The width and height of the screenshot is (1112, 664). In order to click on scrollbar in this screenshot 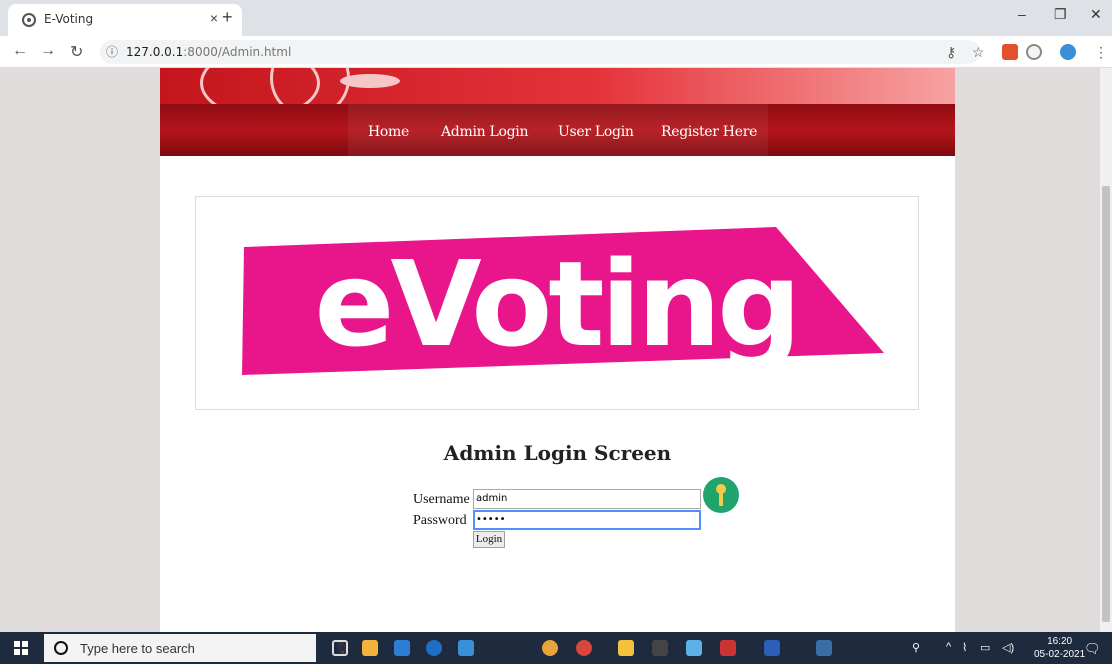, I will do `click(1106, 350)`.